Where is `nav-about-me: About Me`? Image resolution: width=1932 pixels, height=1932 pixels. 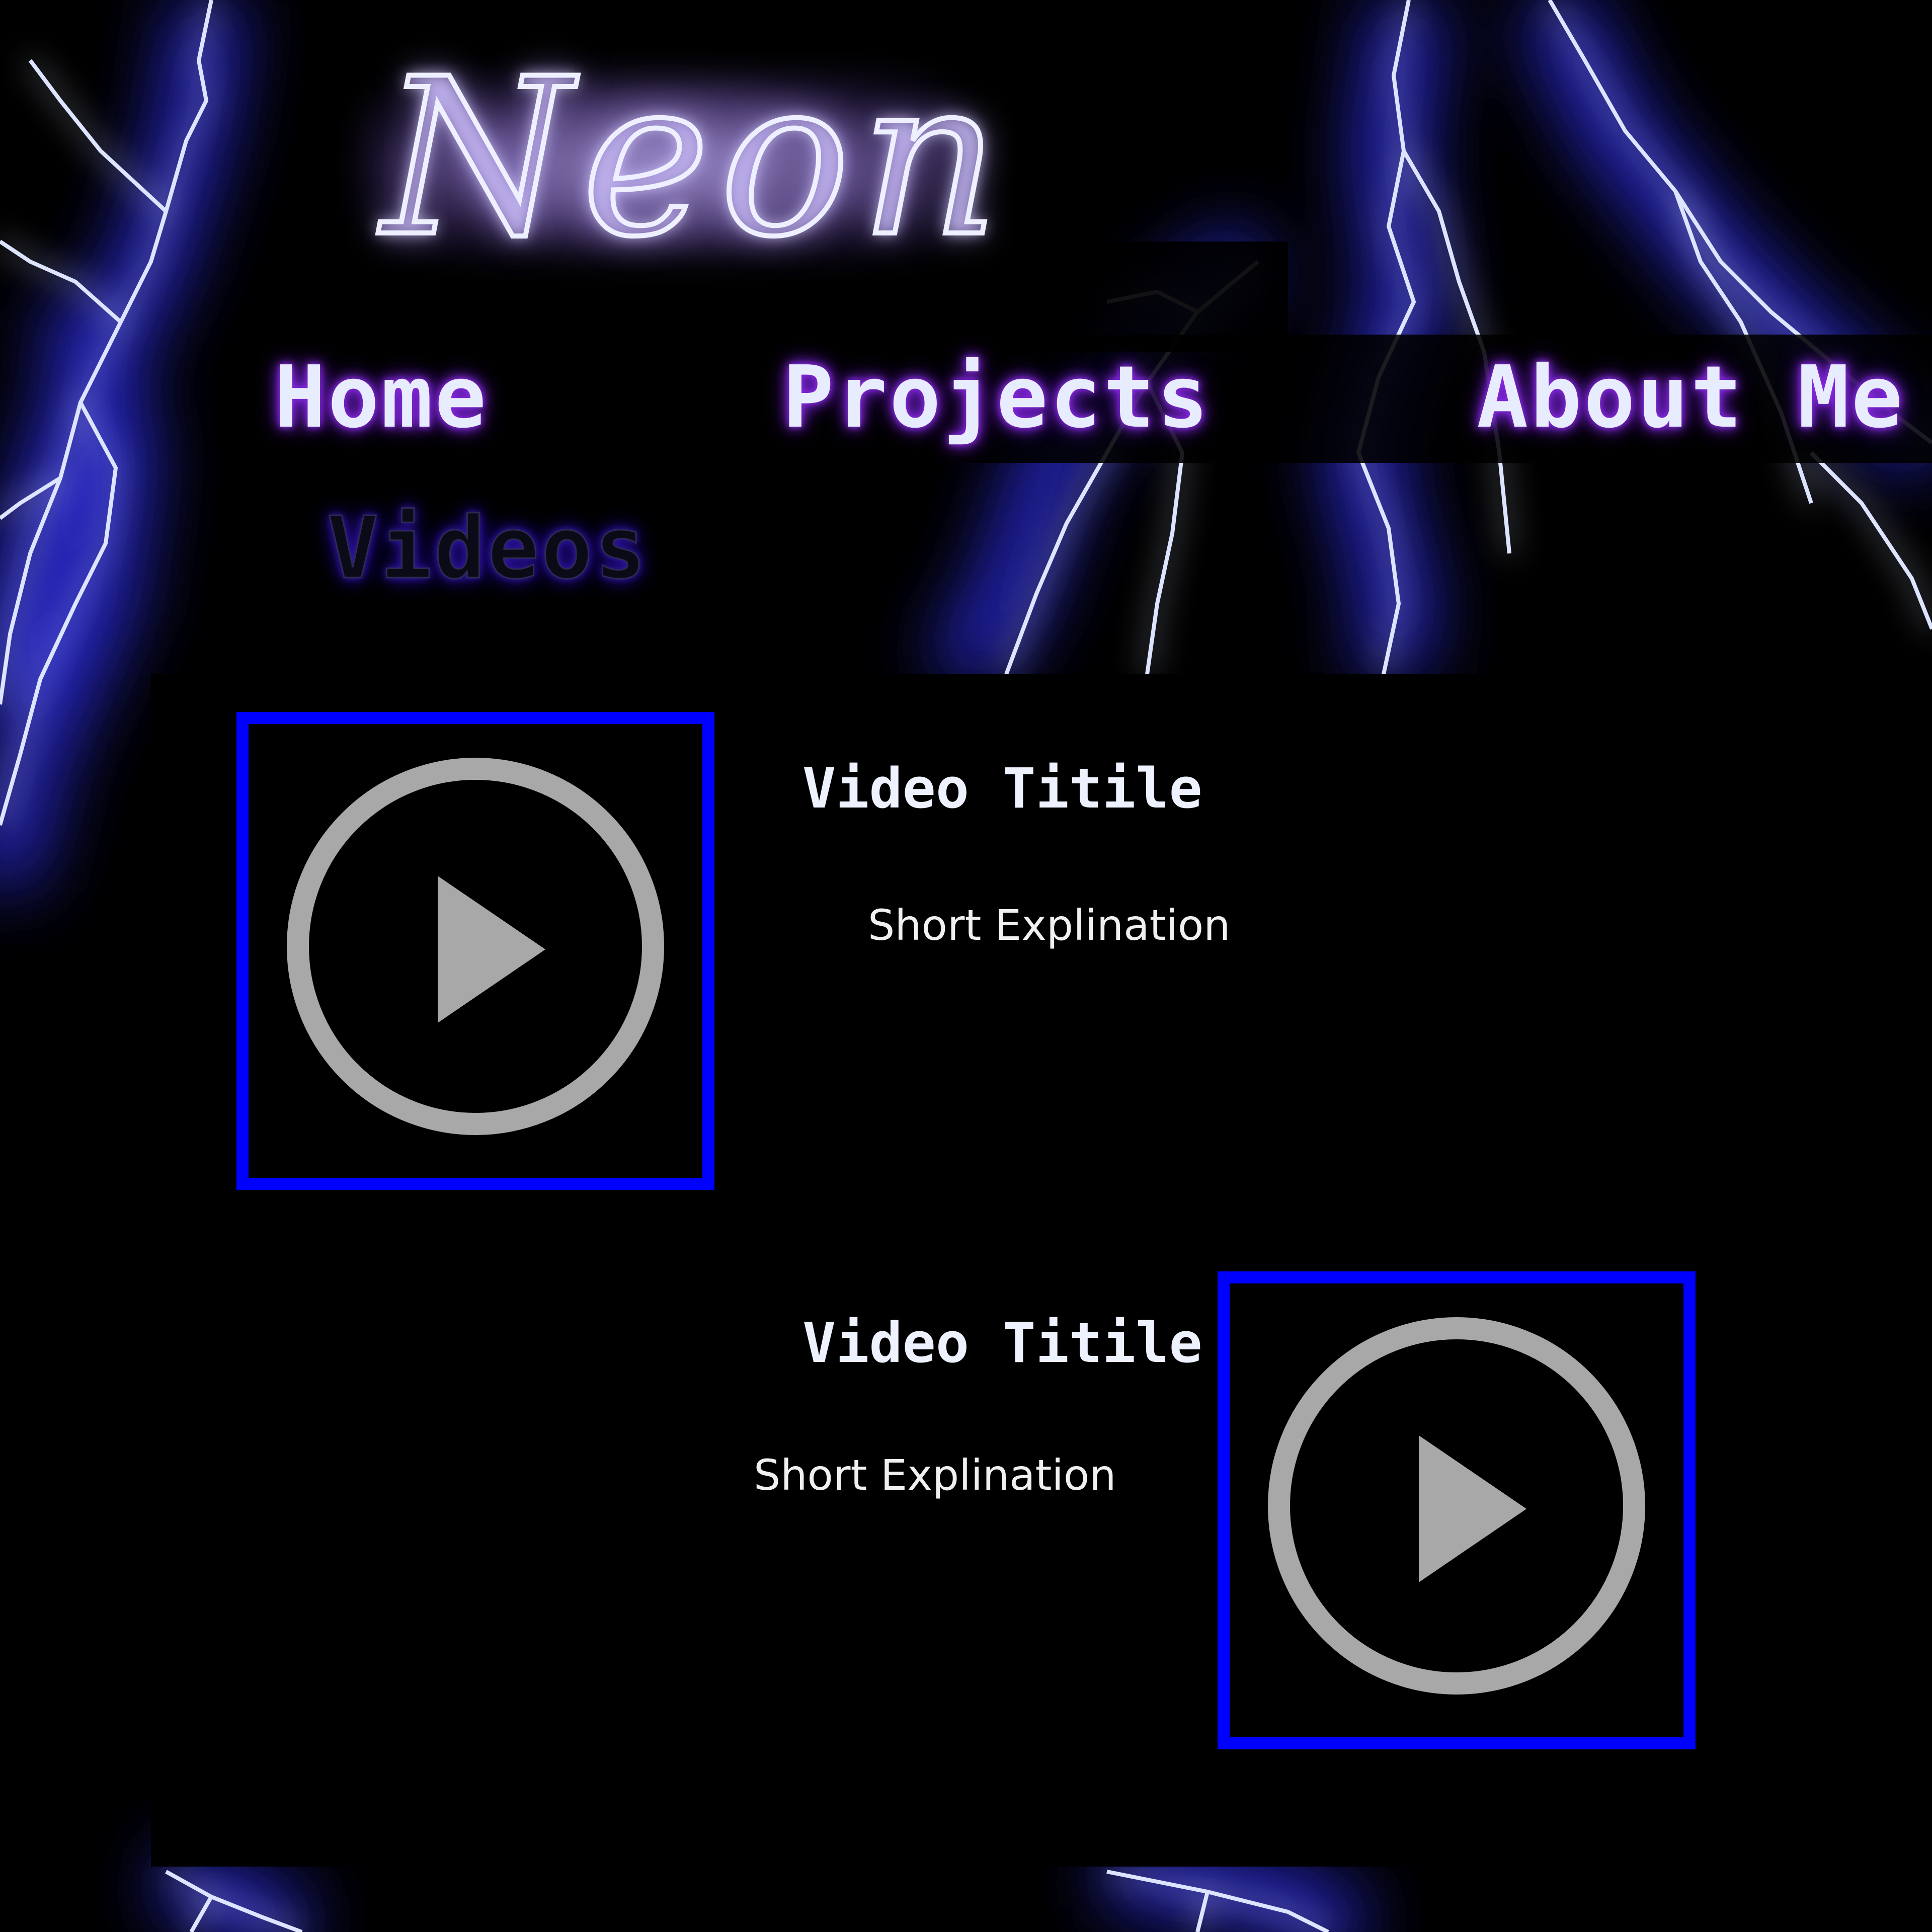 nav-about-me: About Me is located at coordinates (1691, 398).